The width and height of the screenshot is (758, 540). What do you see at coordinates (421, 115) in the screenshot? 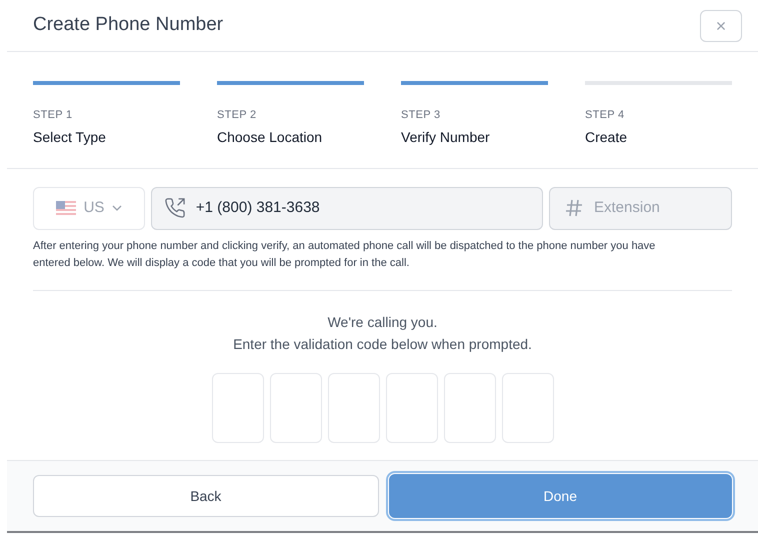
I see `step-number: STEP 3` at bounding box center [421, 115].